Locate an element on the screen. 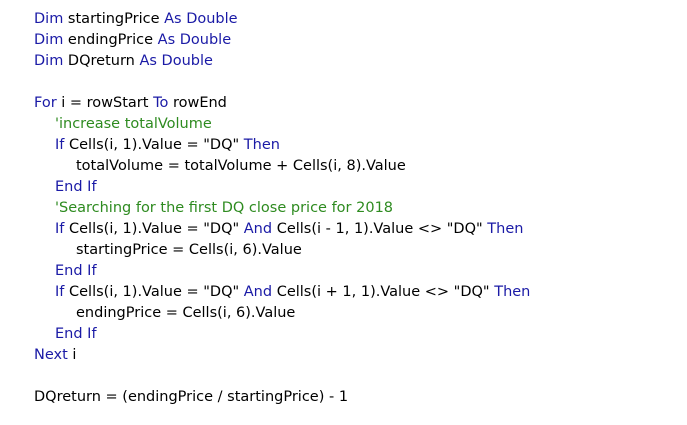  code-line: Dim startingPrice As Double is located at coordinates (354, 19).